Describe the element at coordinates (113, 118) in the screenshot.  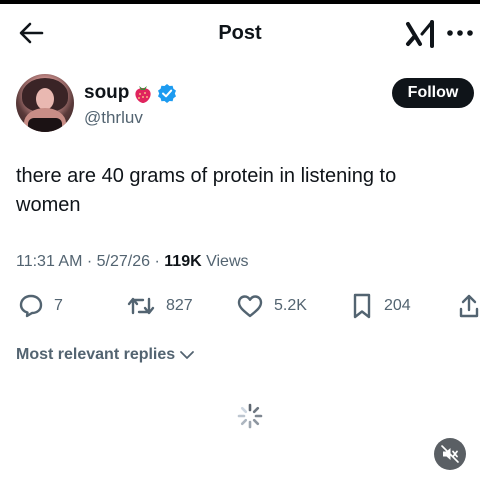
I see `author-handle: @thrluv` at that location.